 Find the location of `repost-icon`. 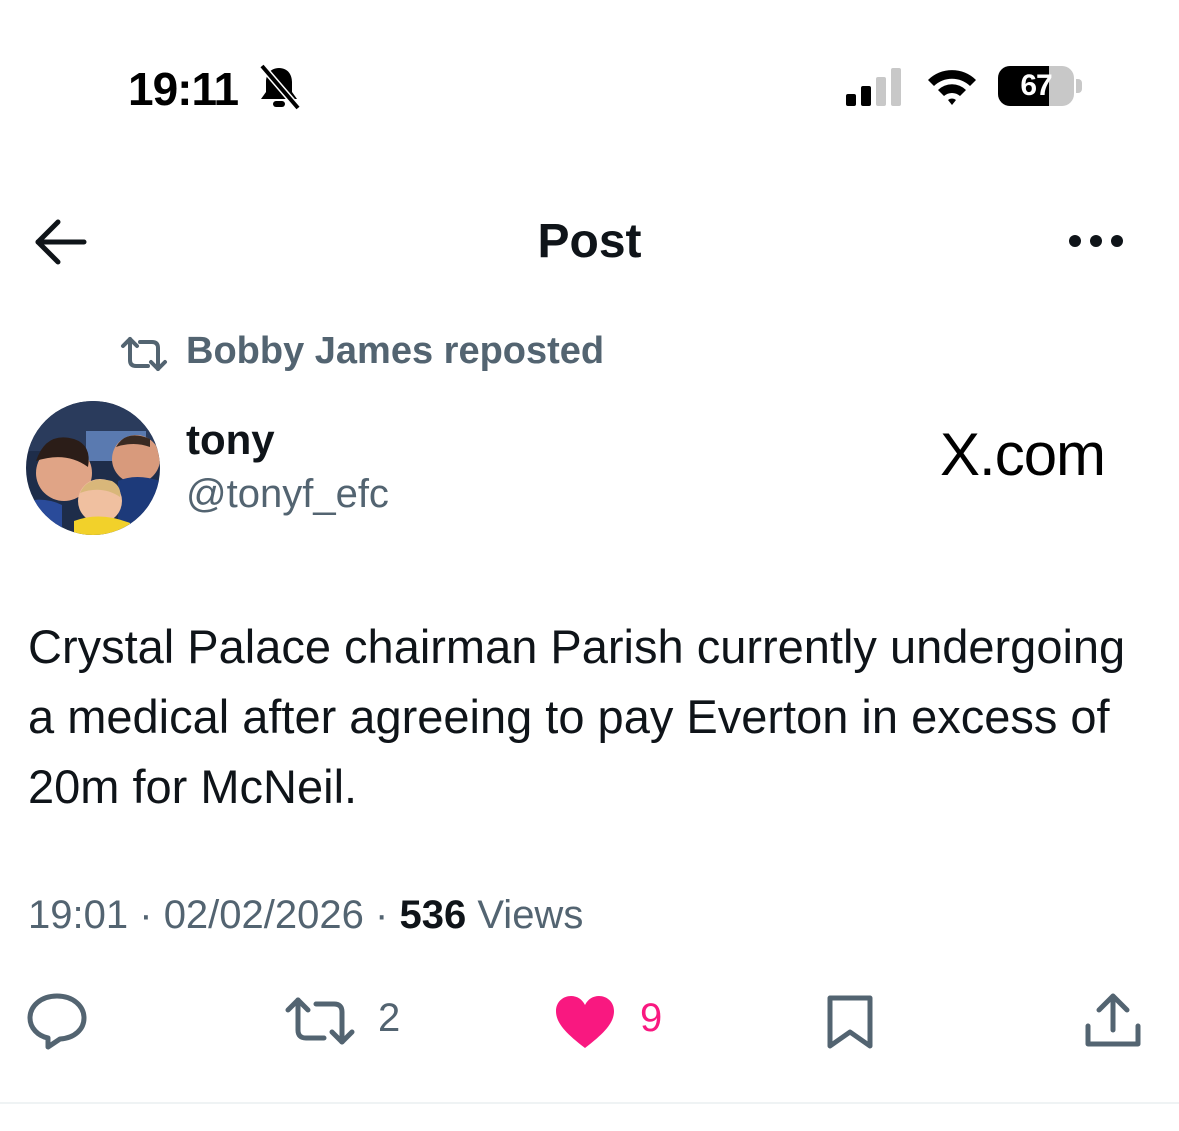

repost-icon is located at coordinates (144, 354).